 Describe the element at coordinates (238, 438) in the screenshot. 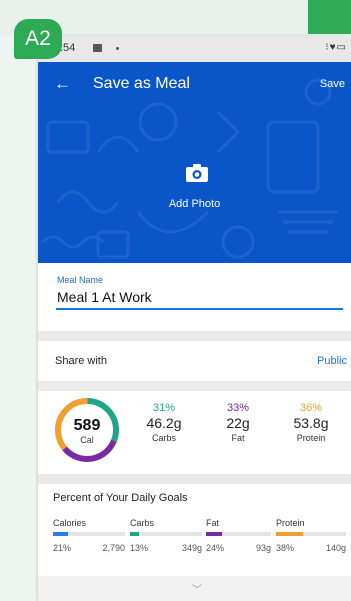

I see `macro-label: Fat` at that location.